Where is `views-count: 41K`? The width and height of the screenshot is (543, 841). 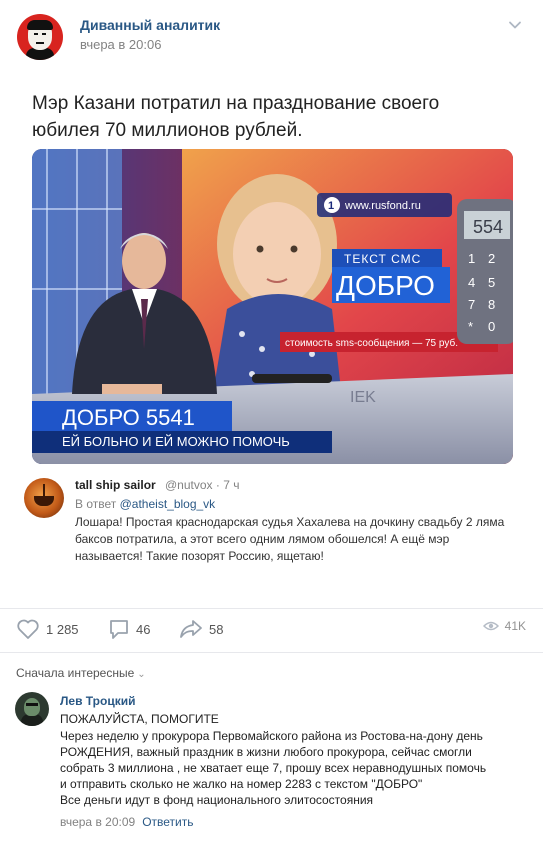
views-count: 41K is located at coordinates (515, 626).